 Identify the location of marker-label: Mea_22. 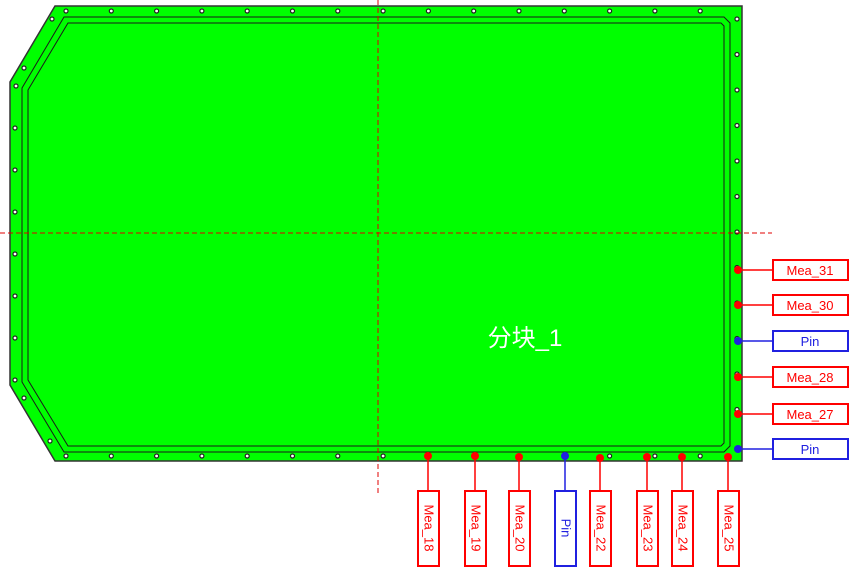
(601, 528).